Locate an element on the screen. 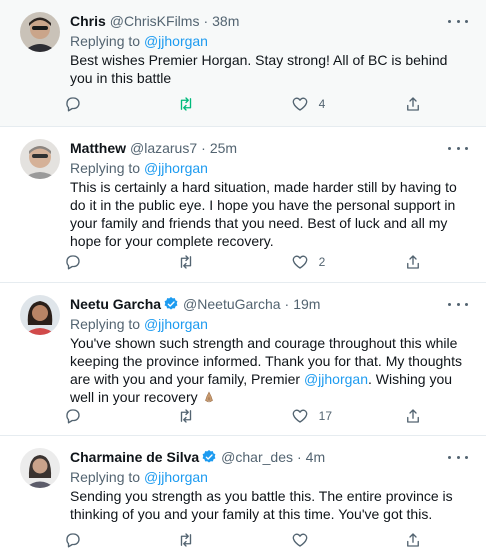 The height and width of the screenshot is (556, 486). like-button: 4 is located at coordinates (331, 104).